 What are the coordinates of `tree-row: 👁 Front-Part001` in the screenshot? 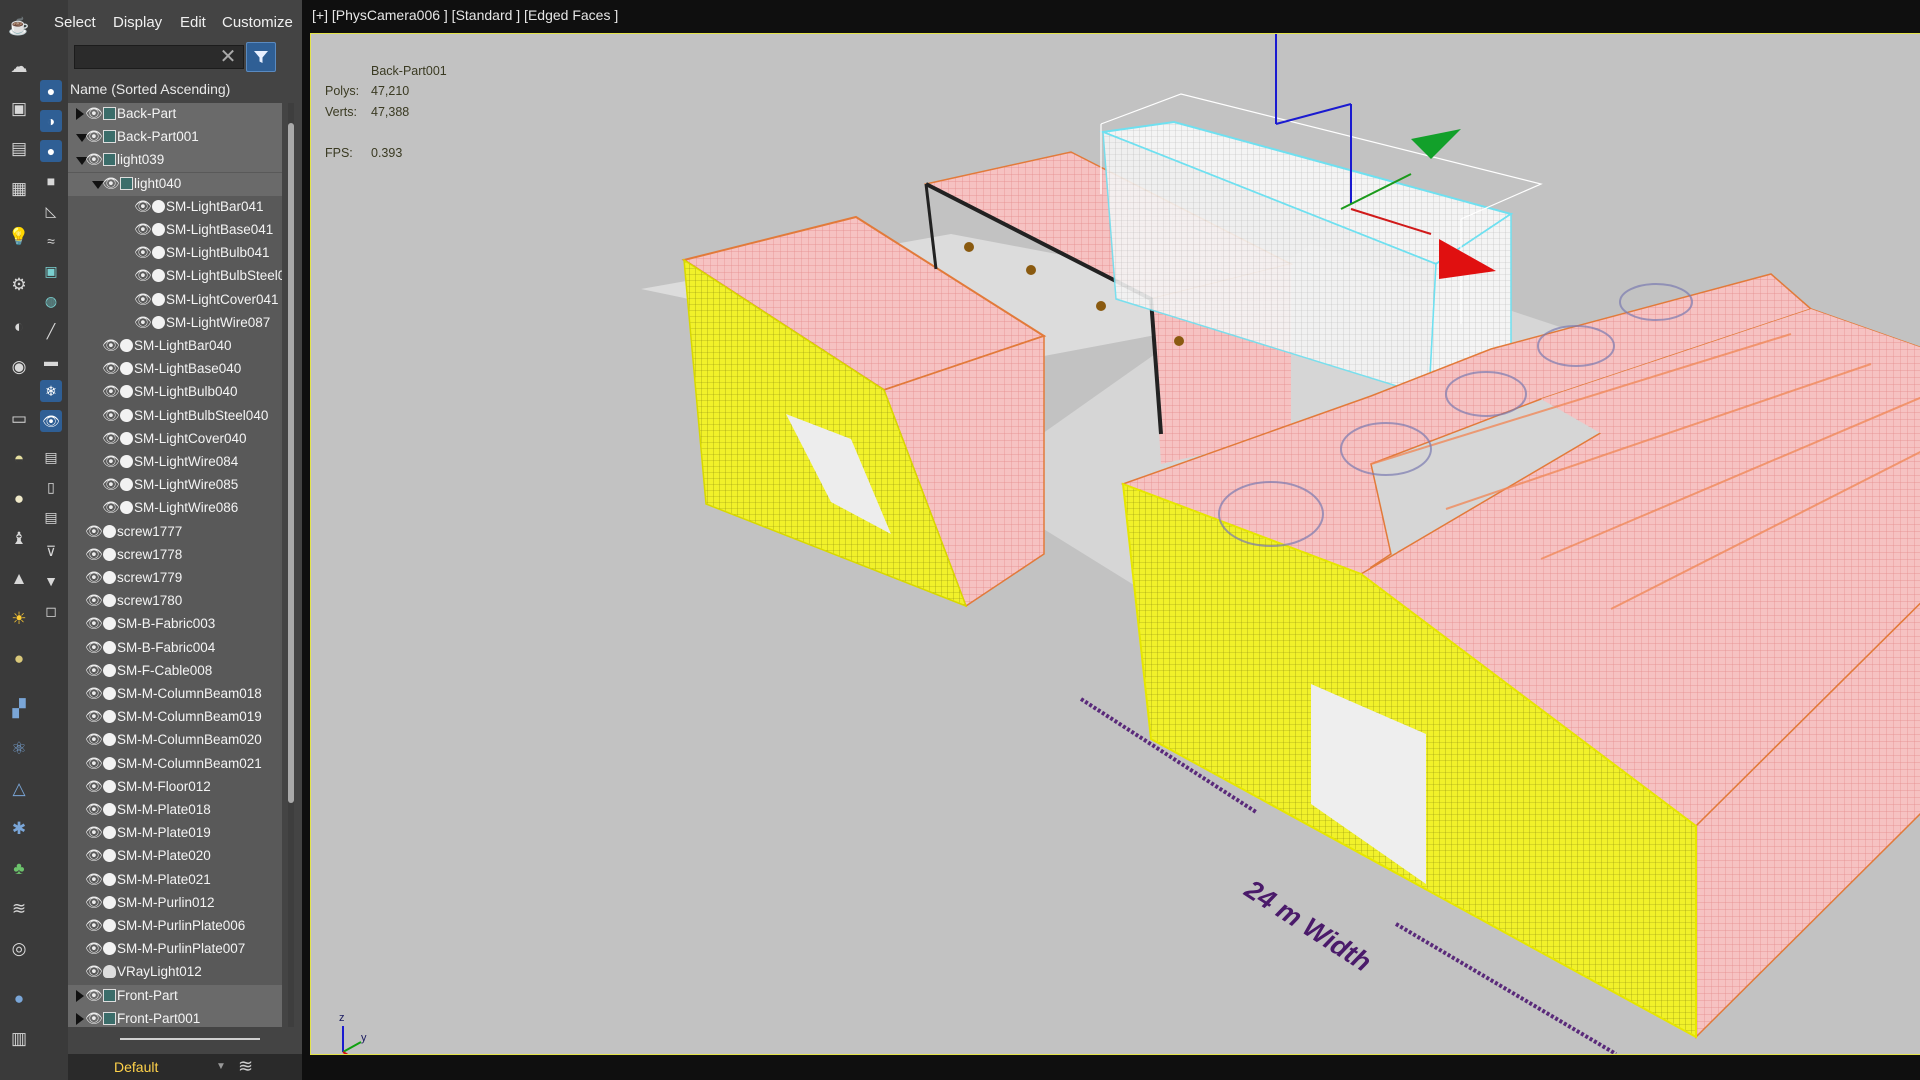 It's located at (175, 1017).